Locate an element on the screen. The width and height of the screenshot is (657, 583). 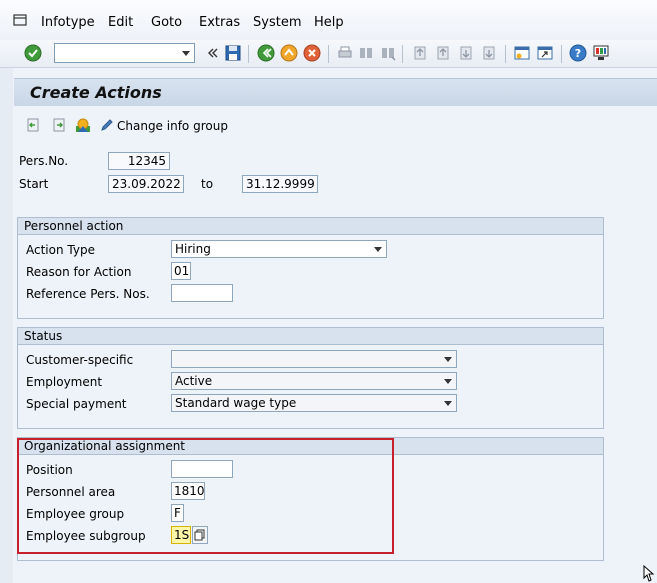
customize-layout-icon is located at coordinates (601, 53).